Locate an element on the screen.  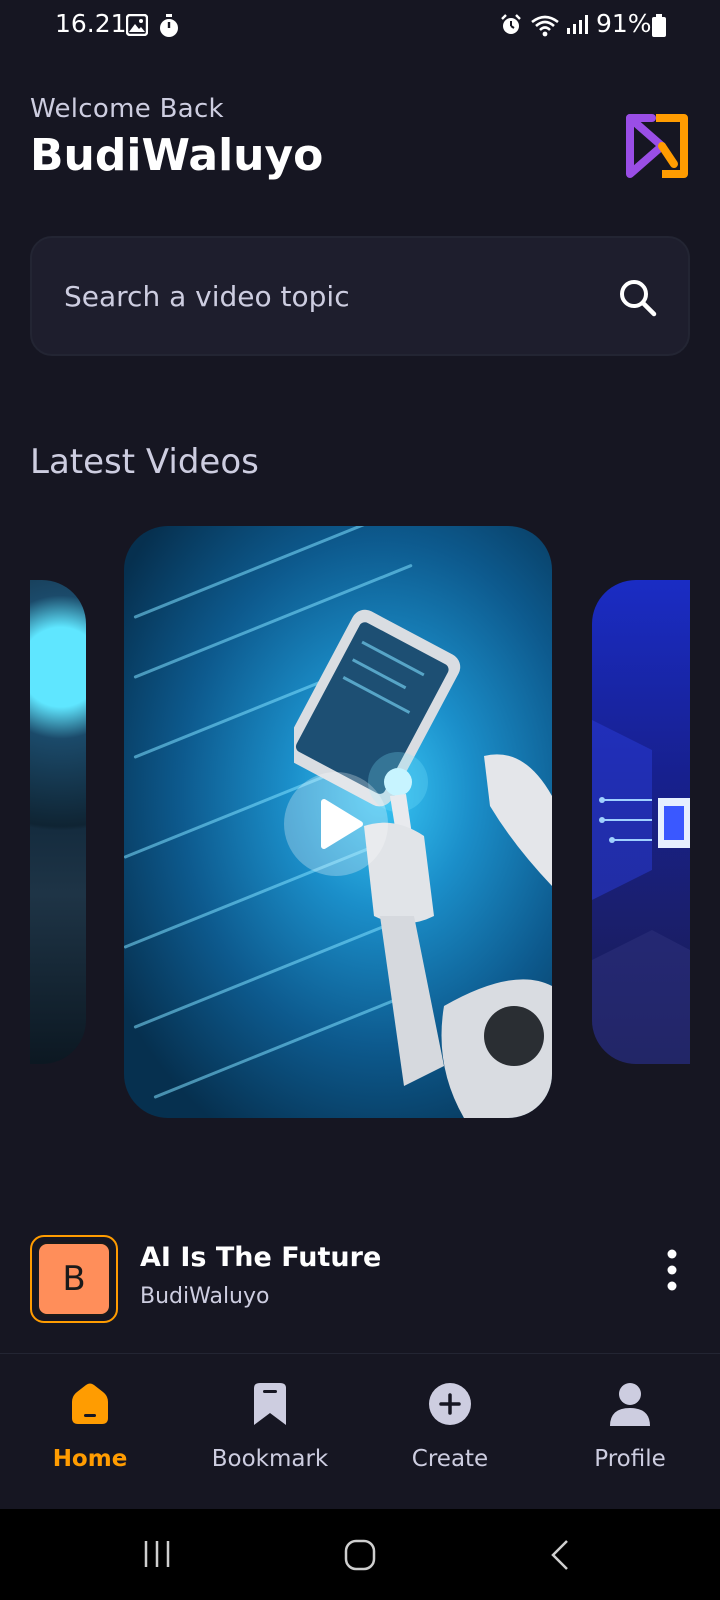
recent-apps-icon is located at coordinates (157, 1554).